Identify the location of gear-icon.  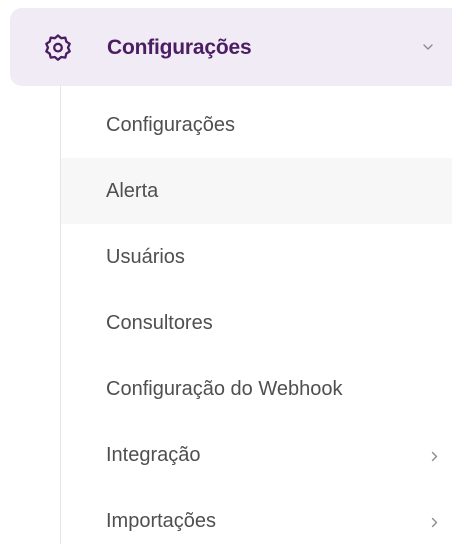
(58, 47).